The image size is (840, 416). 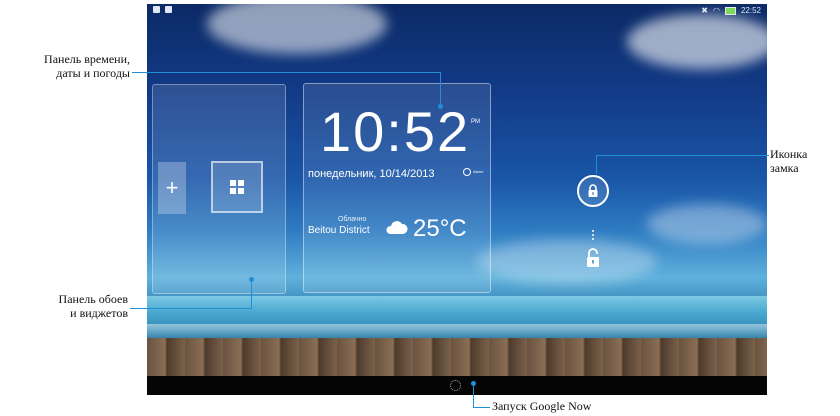 What do you see at coordinates (730, 10) in the screenshot?
I see `battery-icon` at bounding box center [730, 10].